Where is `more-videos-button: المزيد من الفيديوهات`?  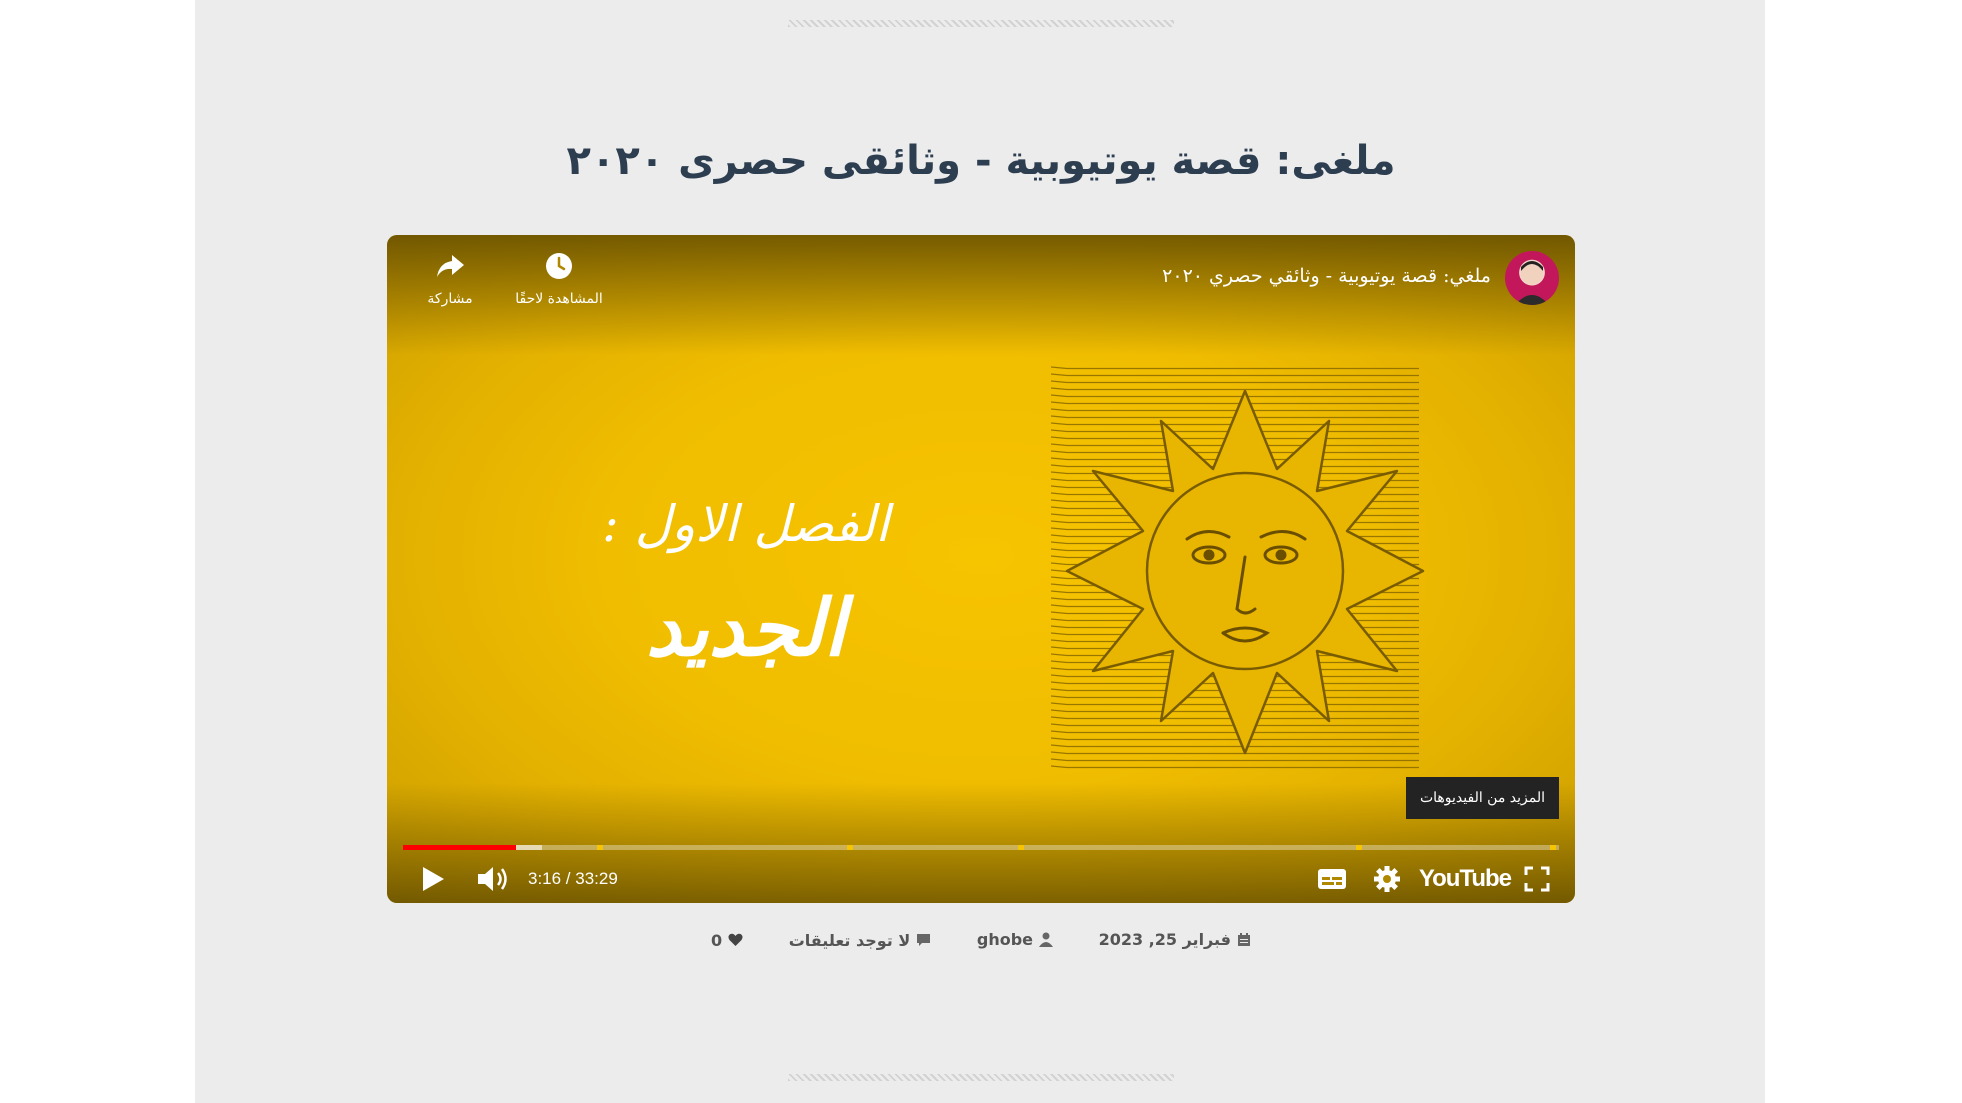 more-videos-button: المزيد من الفيديوهات is located at coordinates (1482, 798).